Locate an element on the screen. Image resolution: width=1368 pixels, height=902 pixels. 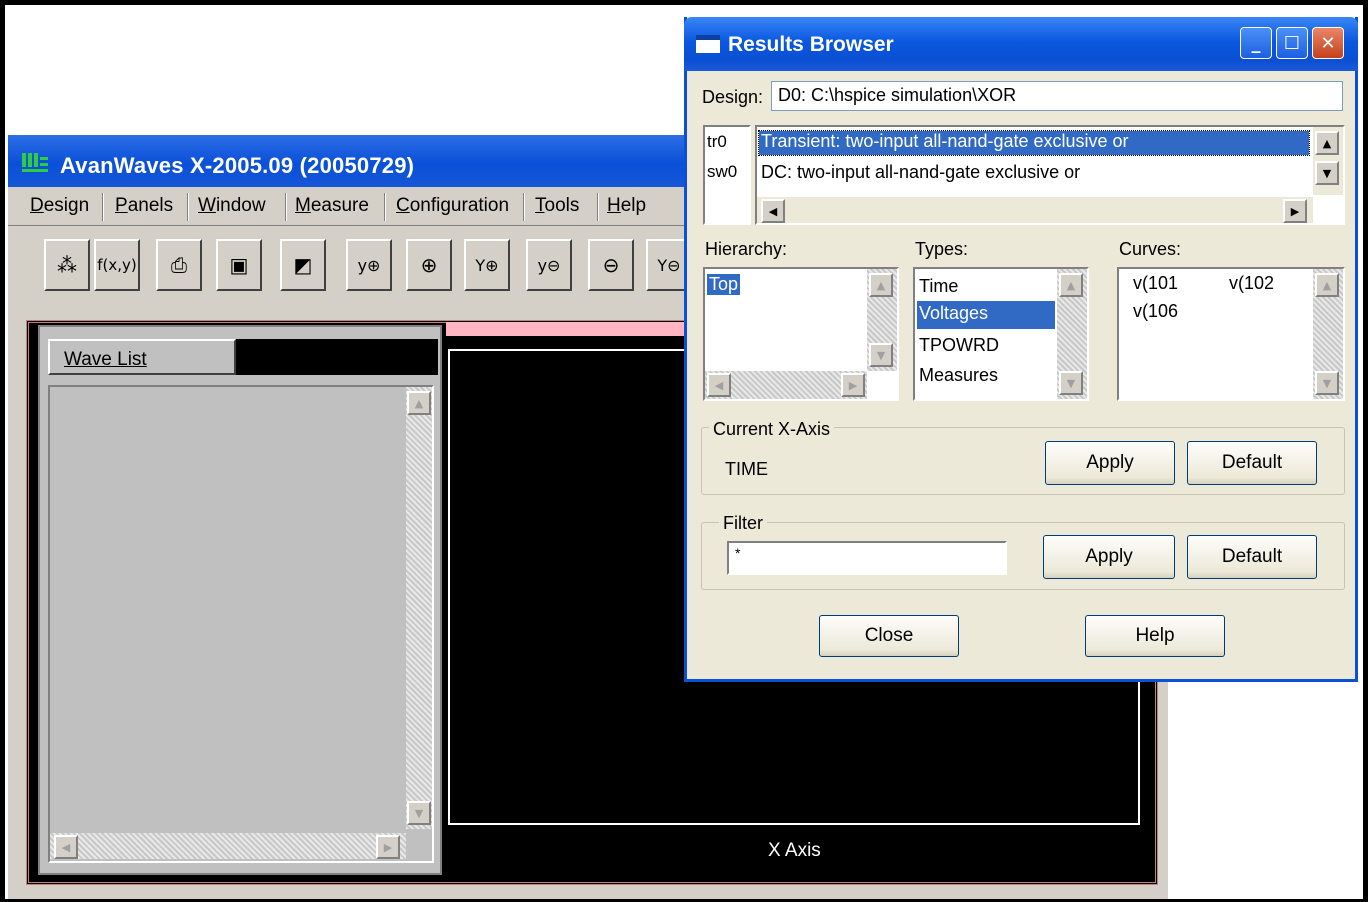
minimize-icon: _ is located at coordinates (1256, 43).